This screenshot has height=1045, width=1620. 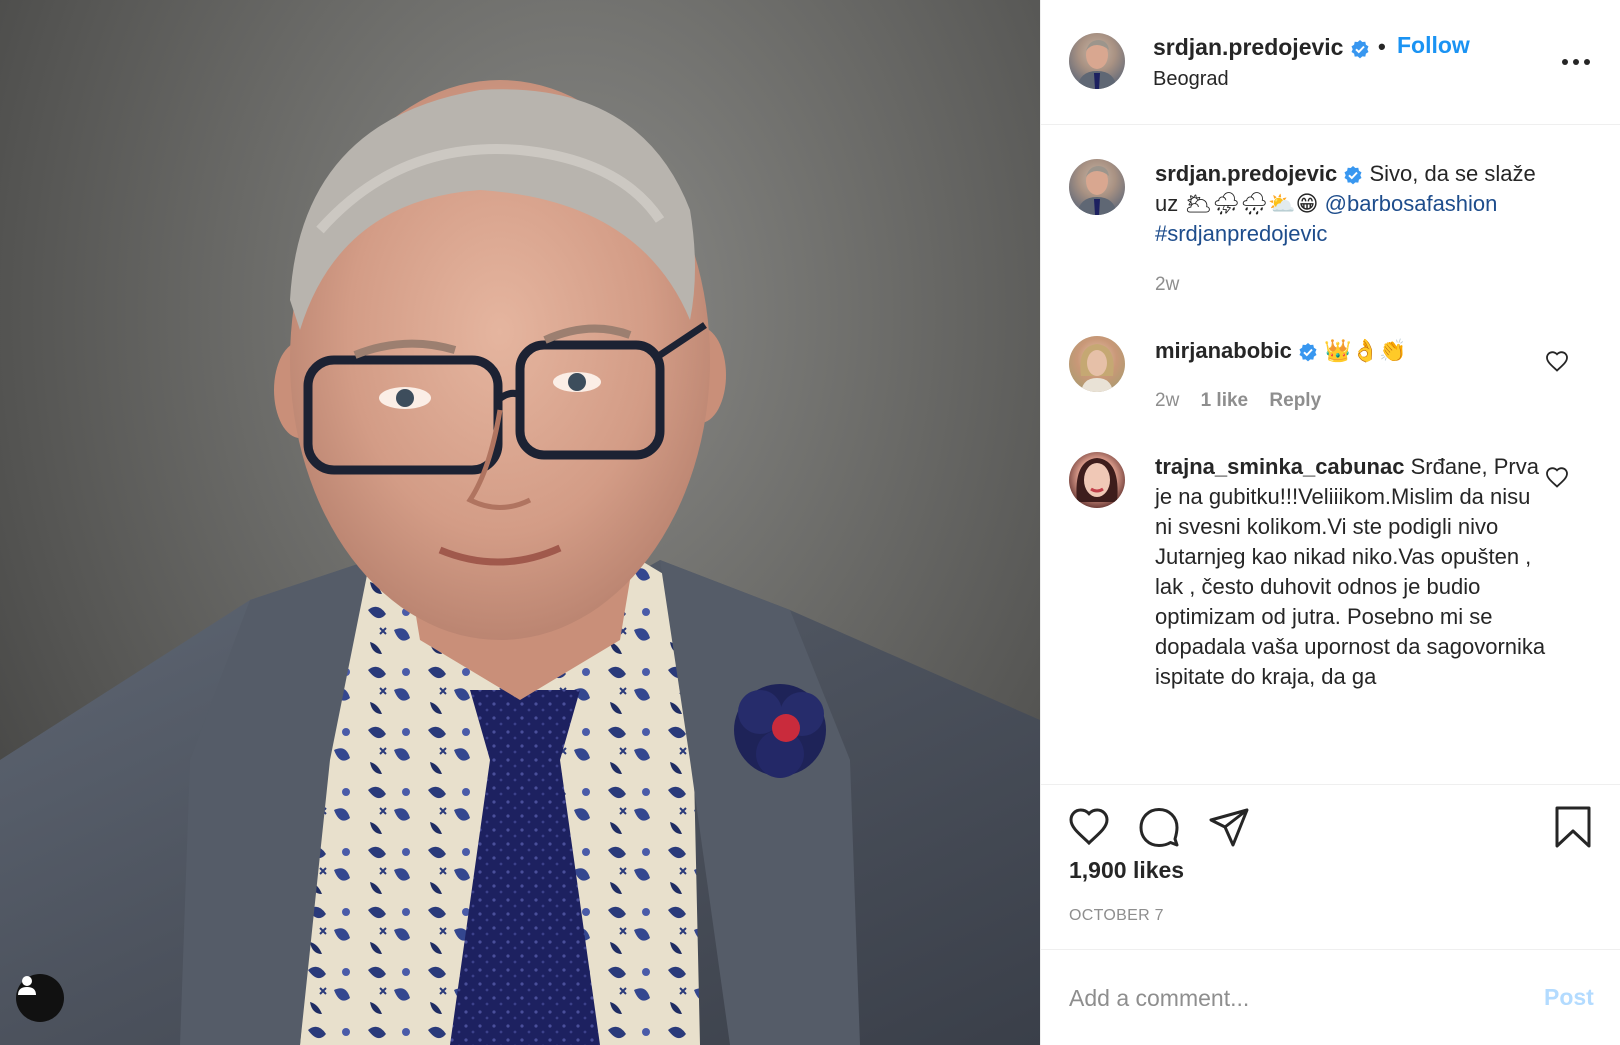 What do you see at coordinates (40, 998) in the screenshot?
I see `tagged-users-button` at bounding box center [40, 998].